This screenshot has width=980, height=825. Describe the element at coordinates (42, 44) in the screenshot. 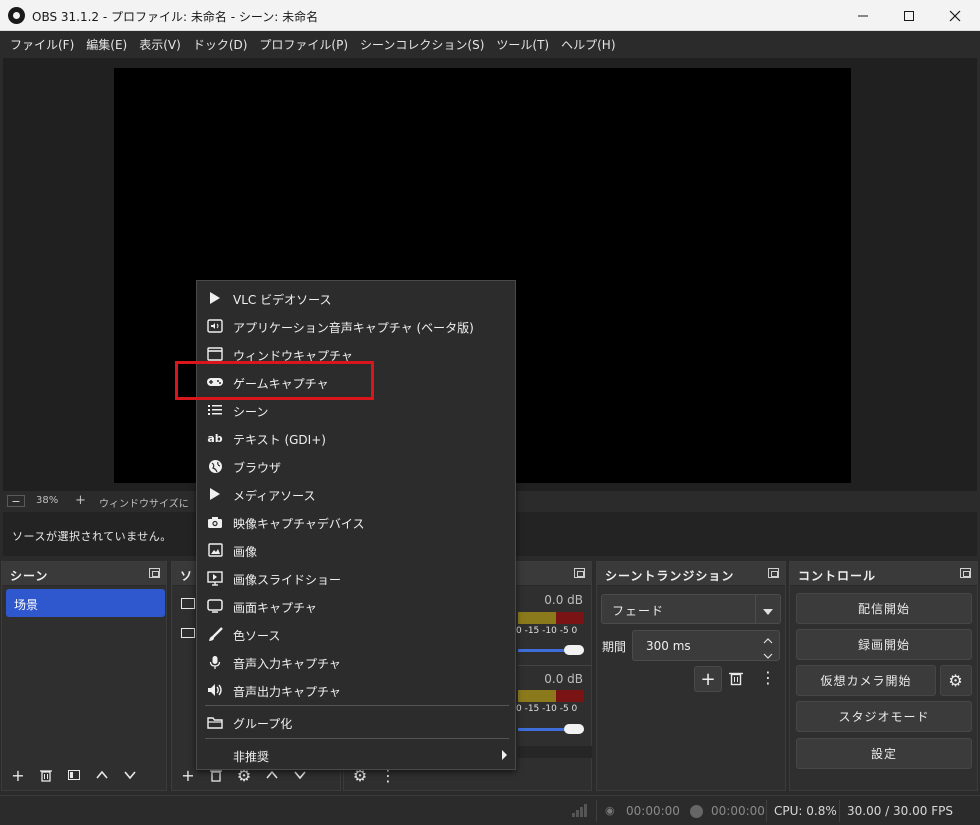

I see `menu-file: ファイル(F)` at that location.